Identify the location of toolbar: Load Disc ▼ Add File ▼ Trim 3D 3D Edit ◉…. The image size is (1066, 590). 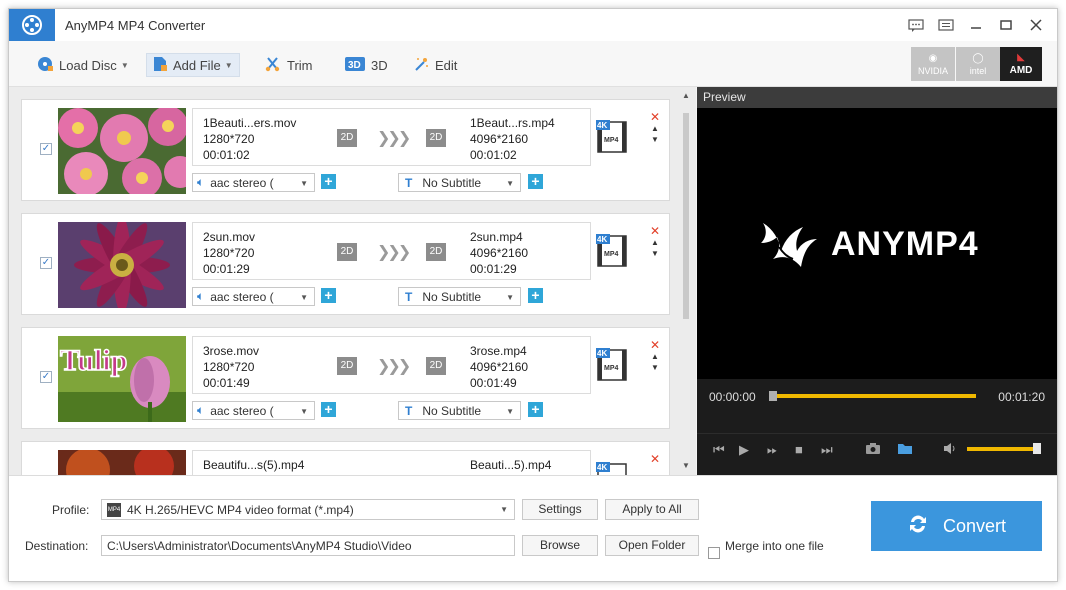
(533, 64).